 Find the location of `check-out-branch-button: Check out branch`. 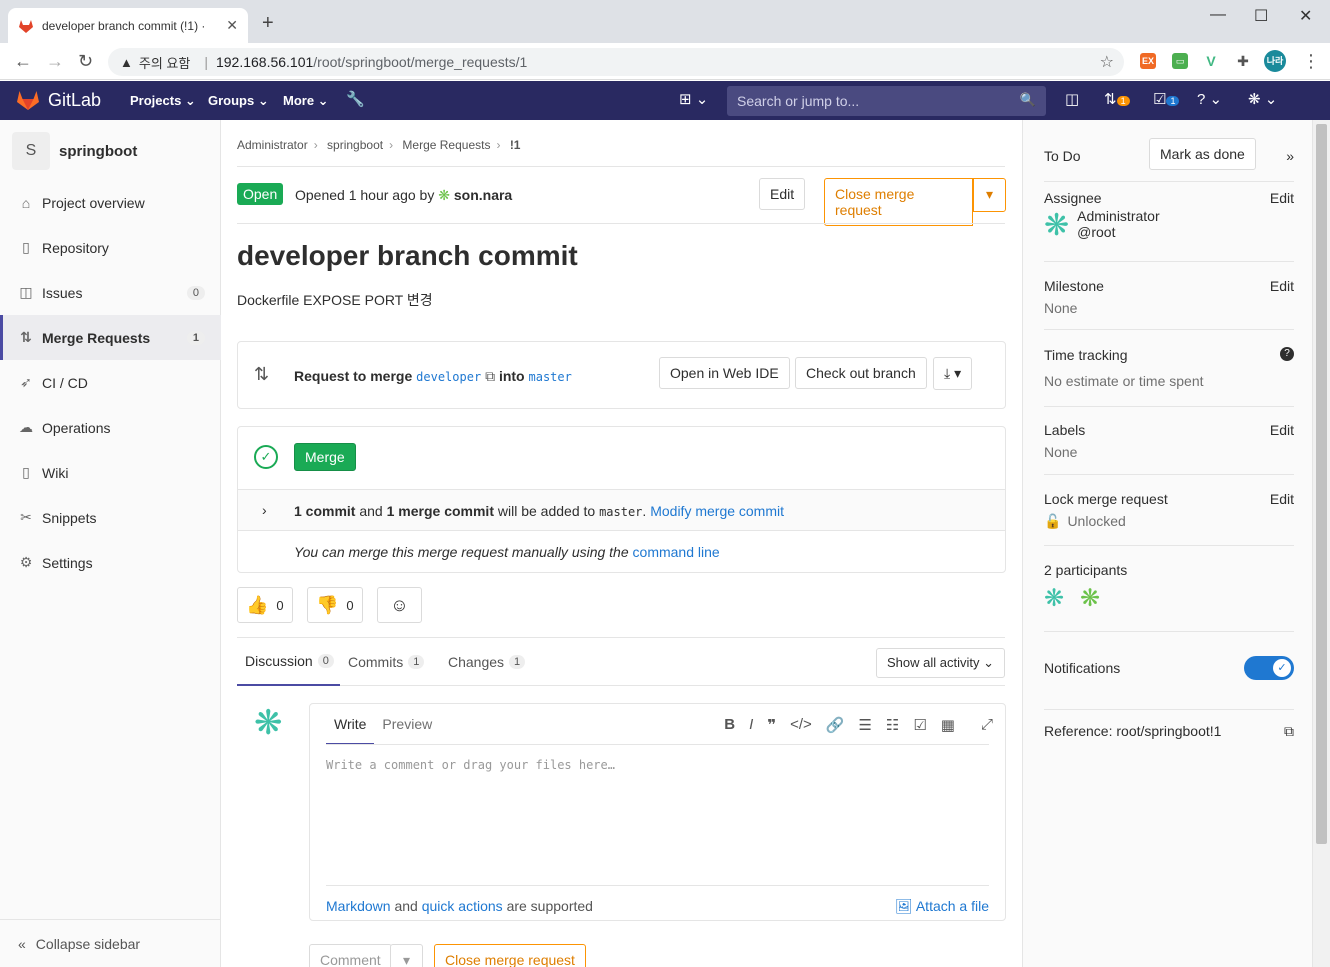

check-out-branch-button: Check out branch is located at coordinates (861, 373).